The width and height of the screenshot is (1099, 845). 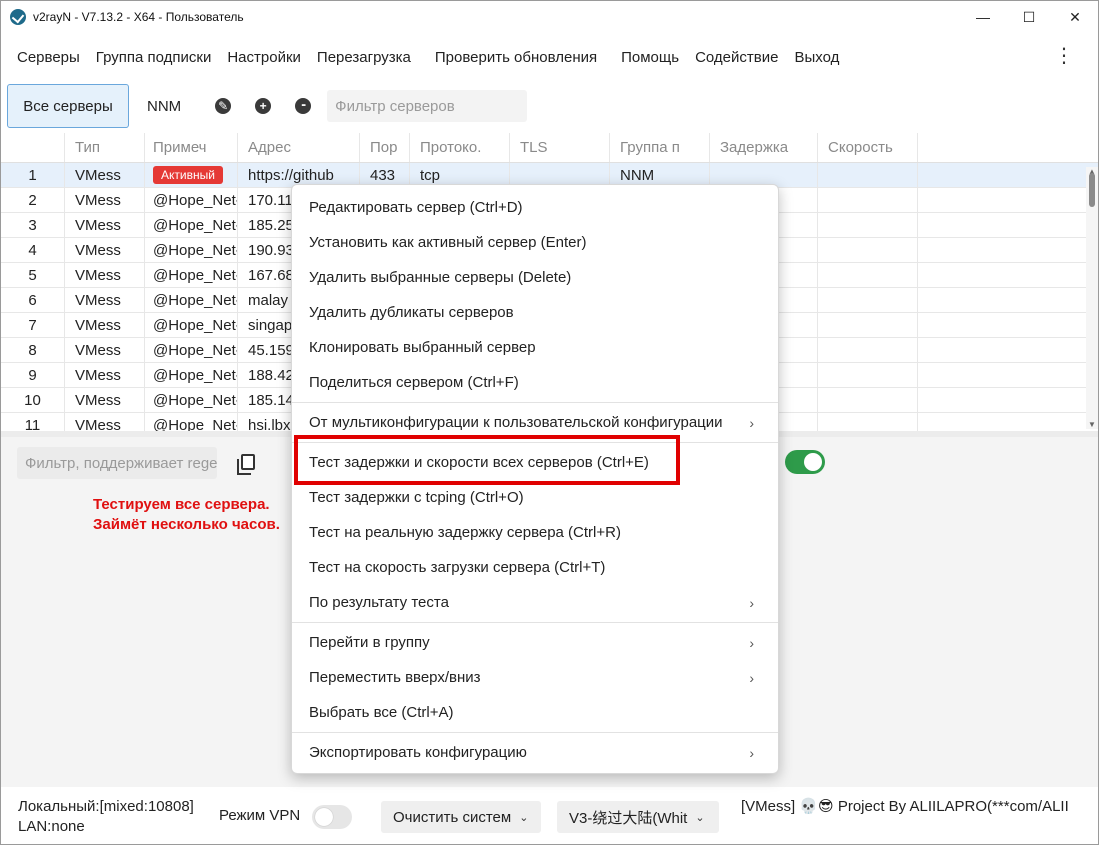 What do you see at coordinates (535, 497) in the screenshot?
I see `menu-item-tcping: Тест задержки с tcping (Ctrl+O)` at bounding box center [535, 497].